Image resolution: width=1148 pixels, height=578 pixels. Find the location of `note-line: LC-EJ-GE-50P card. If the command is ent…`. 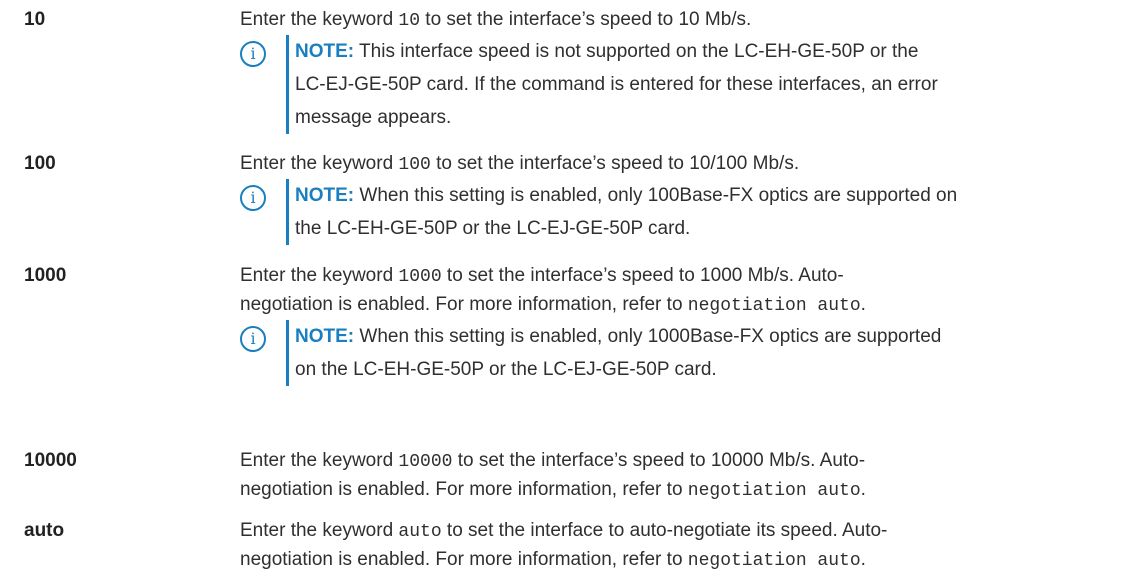

note-line: LC-EJ-GE-50P card. If the command is ent… is located at coordinates (616, 84).